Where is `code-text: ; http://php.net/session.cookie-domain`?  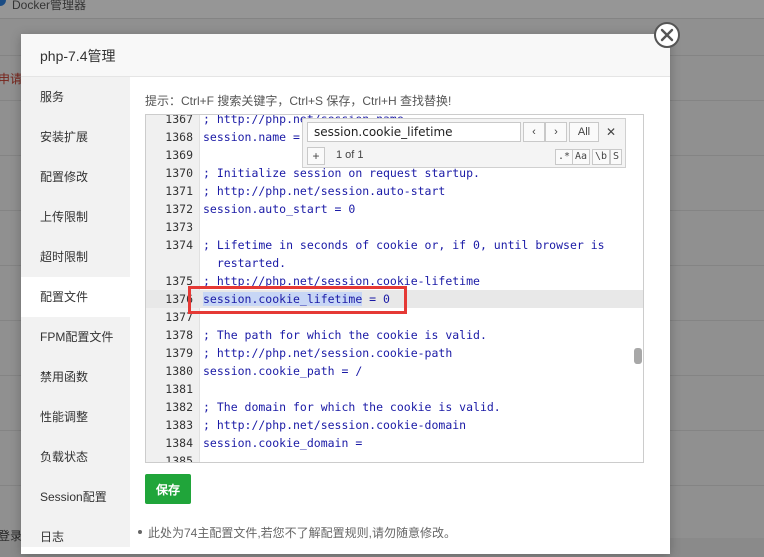 code-text: ; http://php.net/session.cookie-domain is located at coordinates (335, 425).